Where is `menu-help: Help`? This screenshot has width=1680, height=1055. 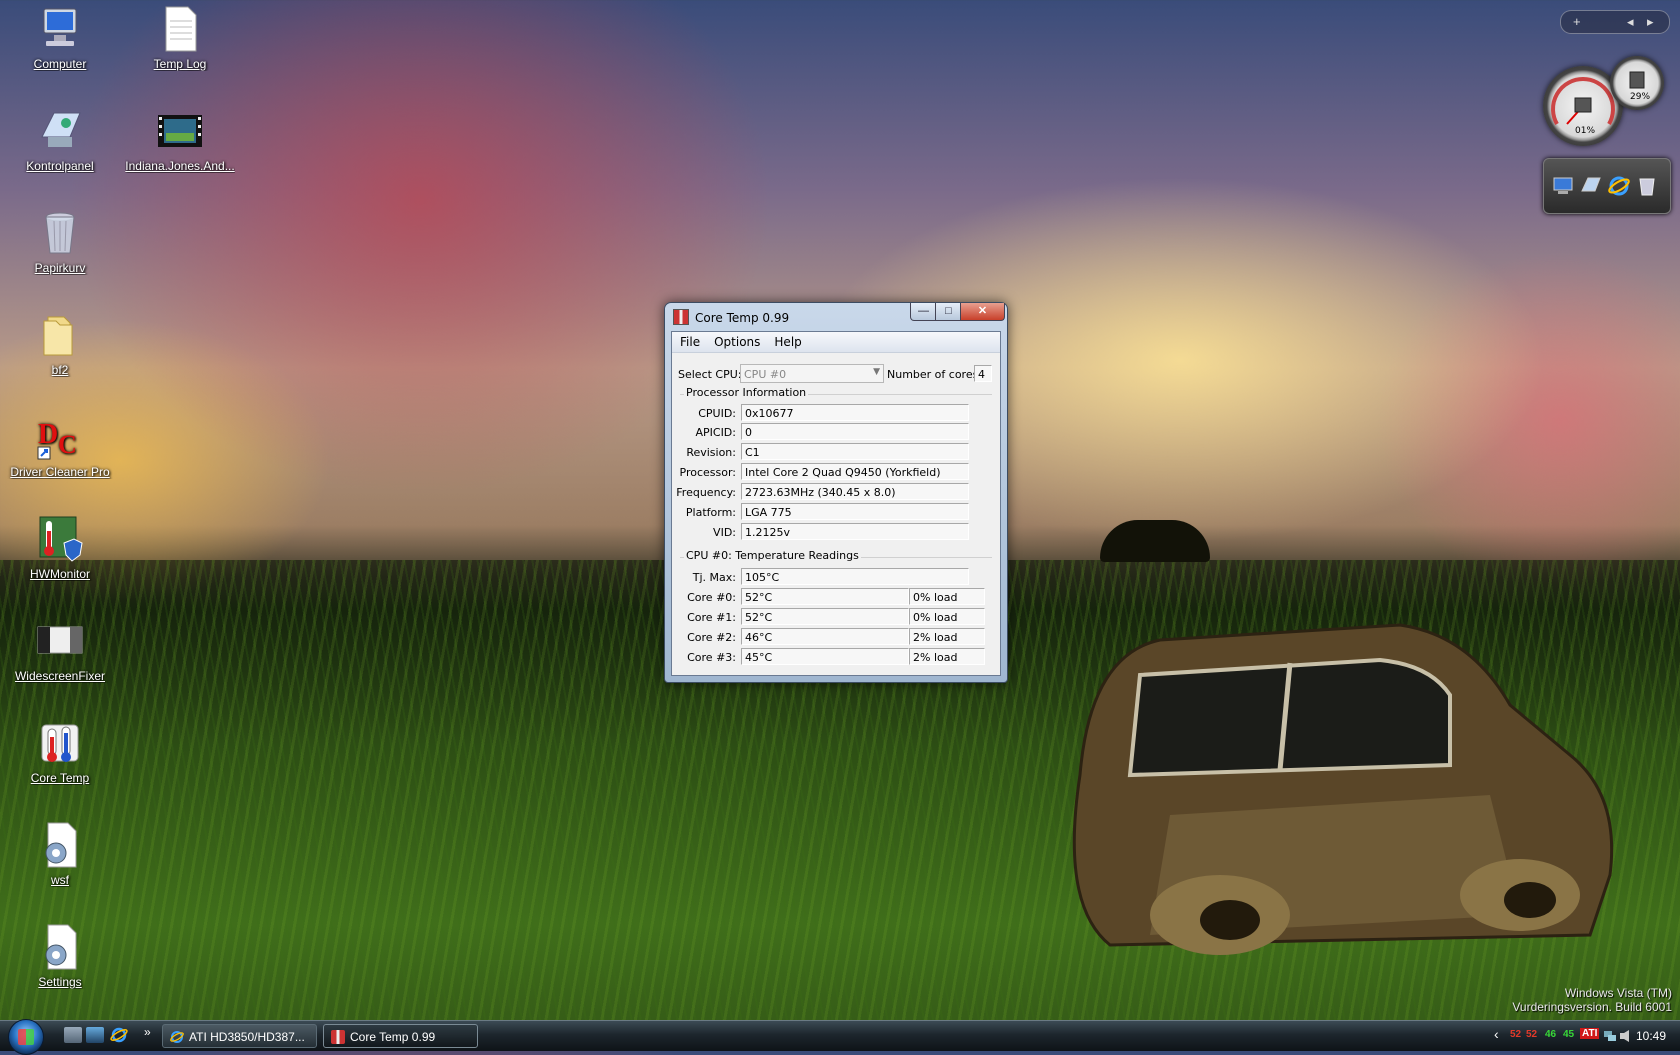
menu-help: Help is located at coordinates (786, 340).